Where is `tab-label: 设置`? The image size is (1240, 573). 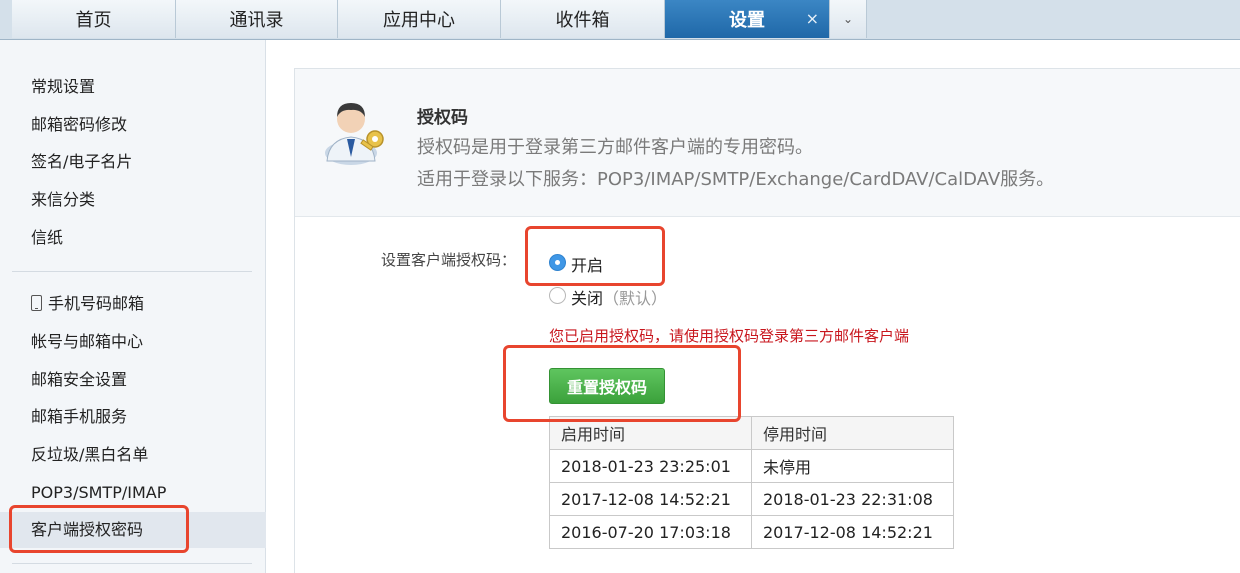 tab-label: 设置 is located at coordinates (747, 20).